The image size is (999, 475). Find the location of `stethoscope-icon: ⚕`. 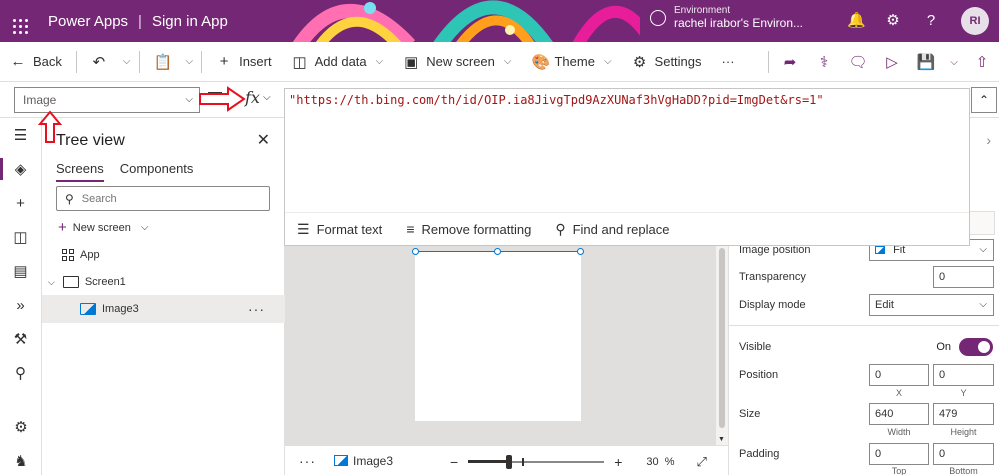

stethoscope-icon: ⚕ is located at coordinates (824, 62).